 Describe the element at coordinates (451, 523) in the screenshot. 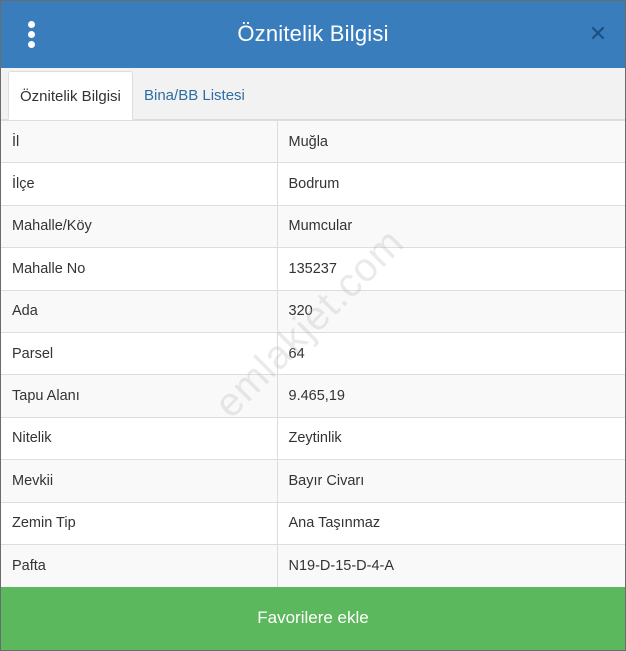

I see `attribute-value: Ana Taşınmaz` at that location.